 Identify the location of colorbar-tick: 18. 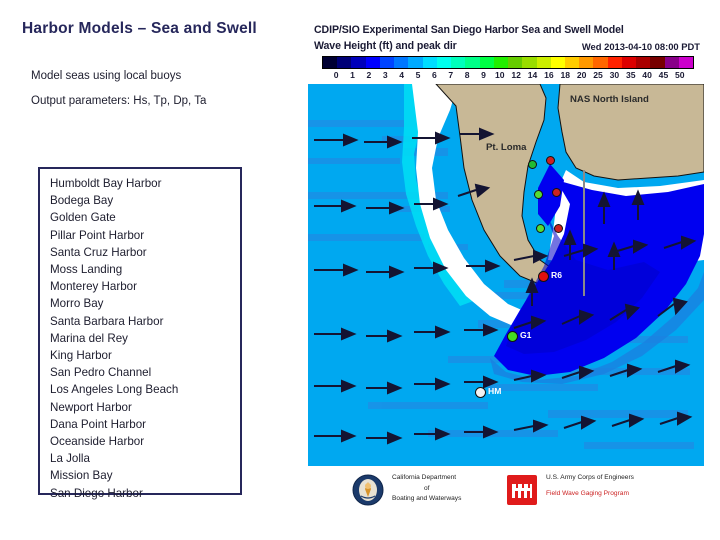
(565, 75).